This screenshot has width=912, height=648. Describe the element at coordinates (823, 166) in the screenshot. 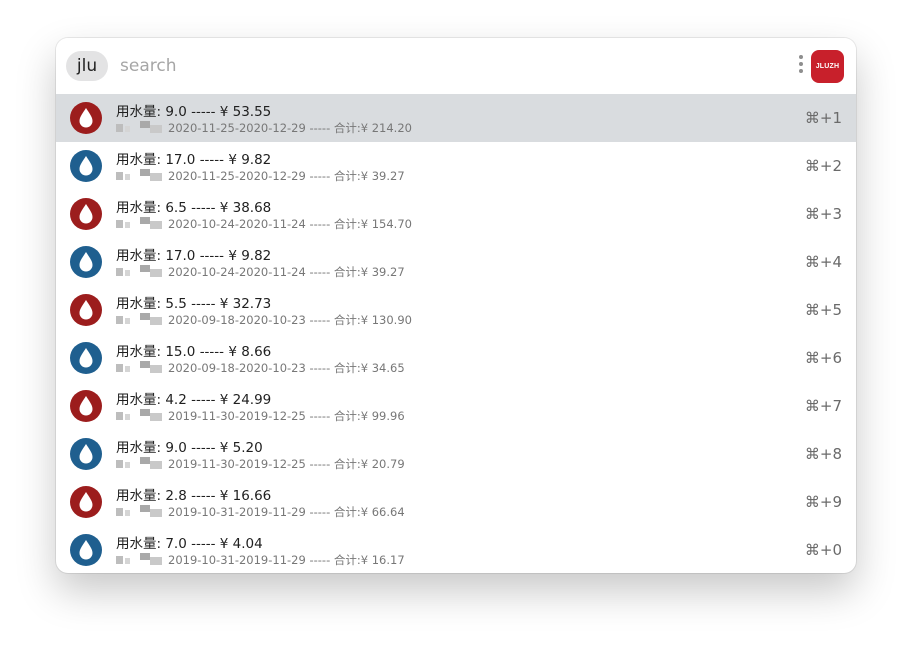

I see `shortcut-hint: ⌘+2` at that location.